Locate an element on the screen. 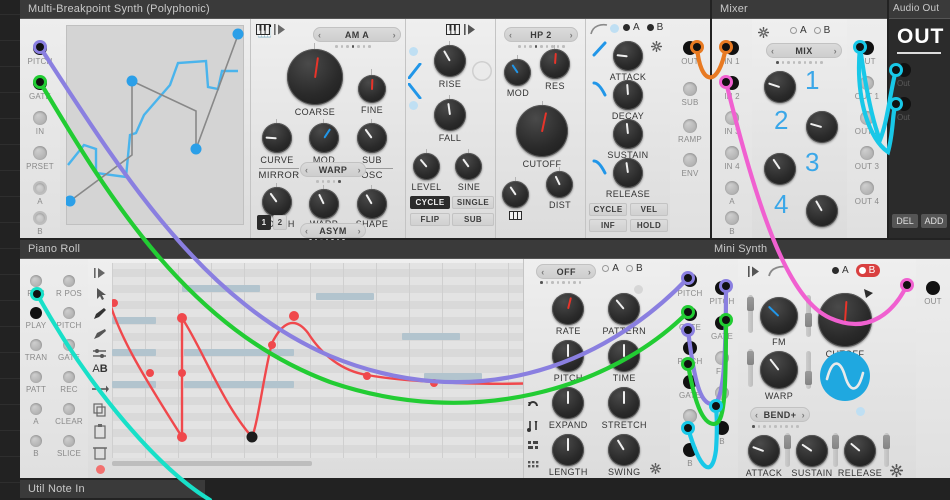  jack-pr-out-a is located at coordinates (690, 416).